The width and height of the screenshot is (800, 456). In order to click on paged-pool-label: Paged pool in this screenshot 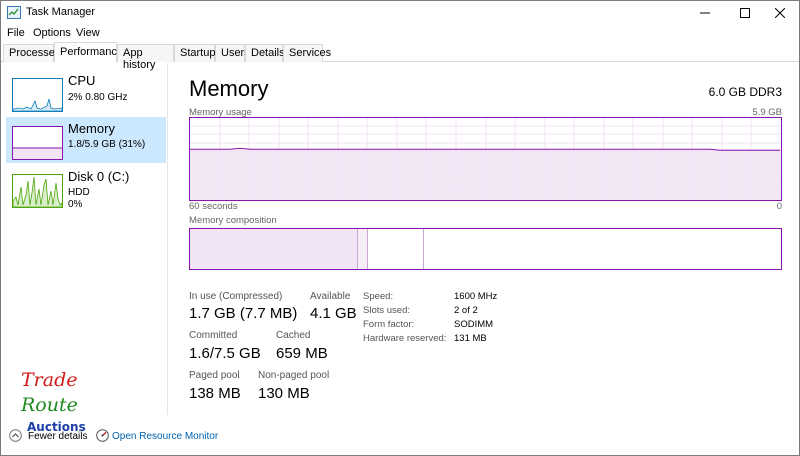, I will do `click(214, 375)`.